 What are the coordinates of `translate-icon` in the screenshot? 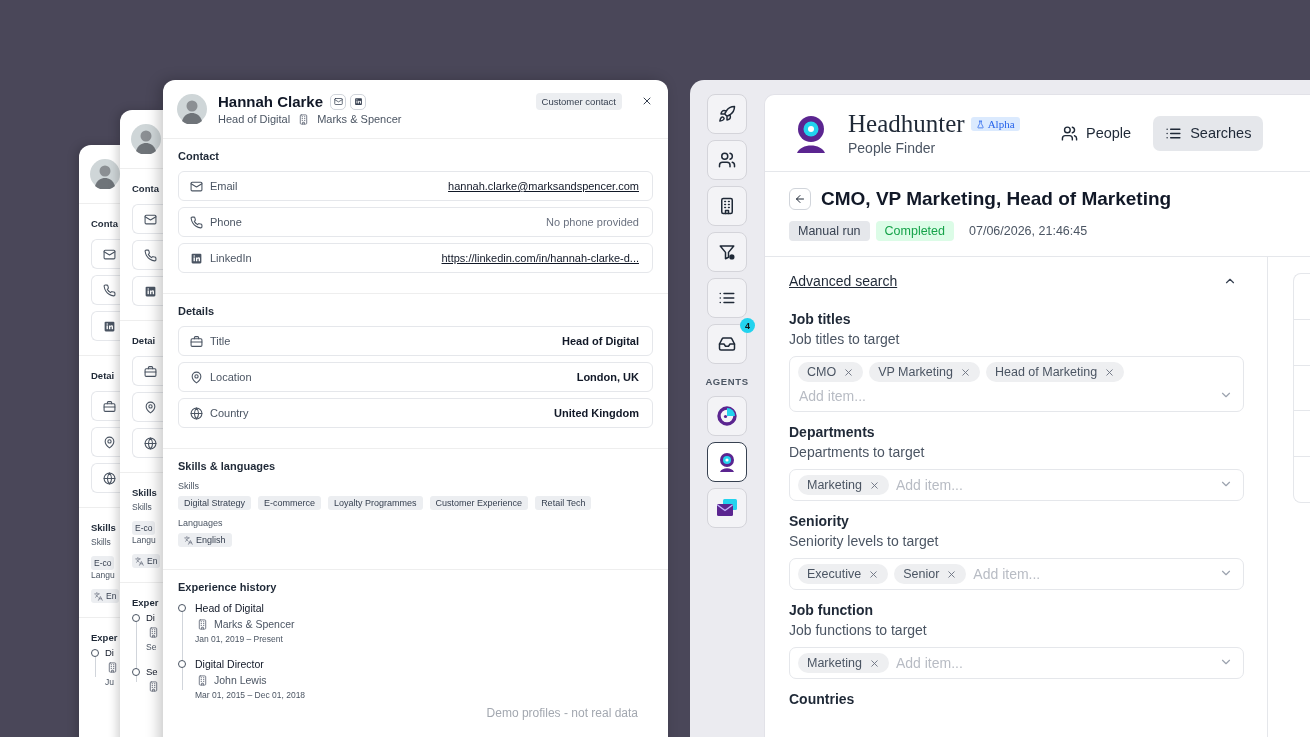 It's located at (139, 561).